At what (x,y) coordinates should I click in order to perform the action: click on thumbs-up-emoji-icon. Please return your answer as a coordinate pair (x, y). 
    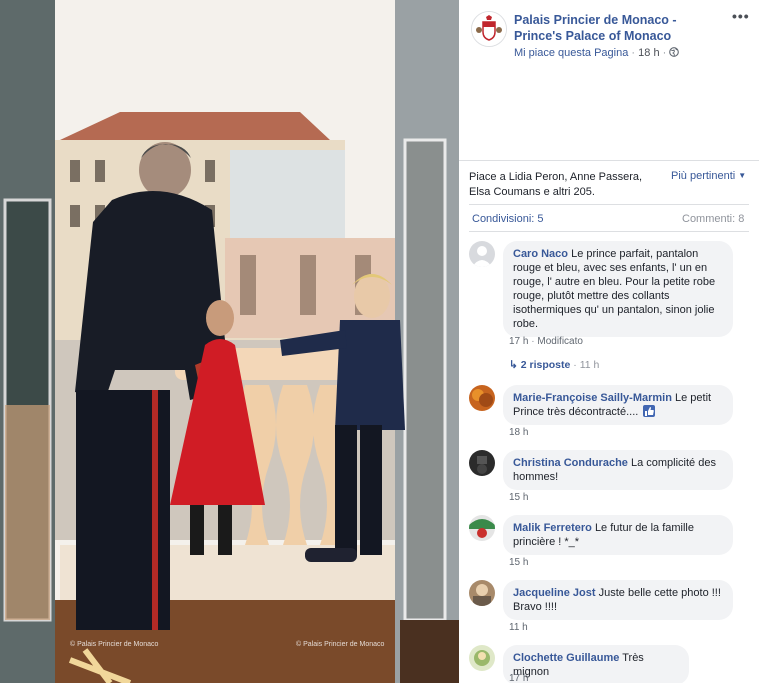
    Looking at the image, I should click on (649, 411).